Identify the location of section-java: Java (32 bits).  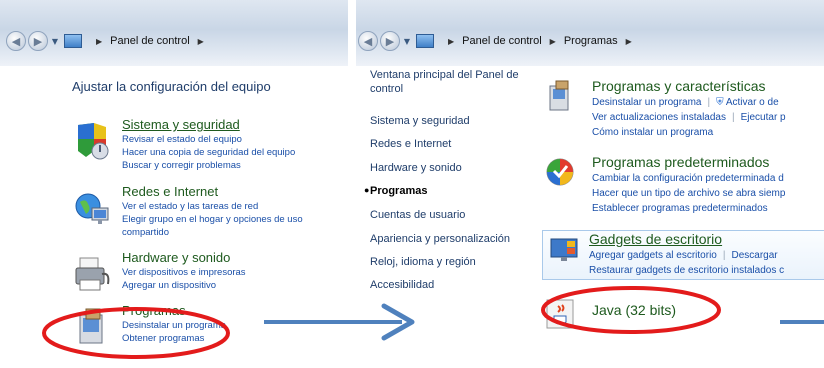
(684, 314).